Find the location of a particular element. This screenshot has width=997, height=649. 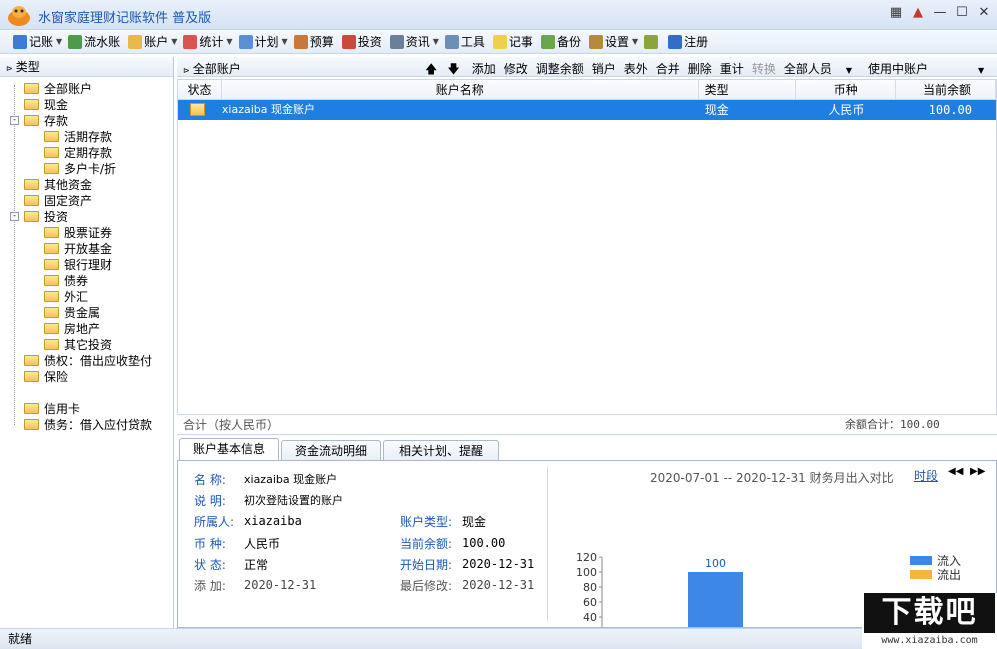

tree-node: 现金 is located at coordinates (86, 105).